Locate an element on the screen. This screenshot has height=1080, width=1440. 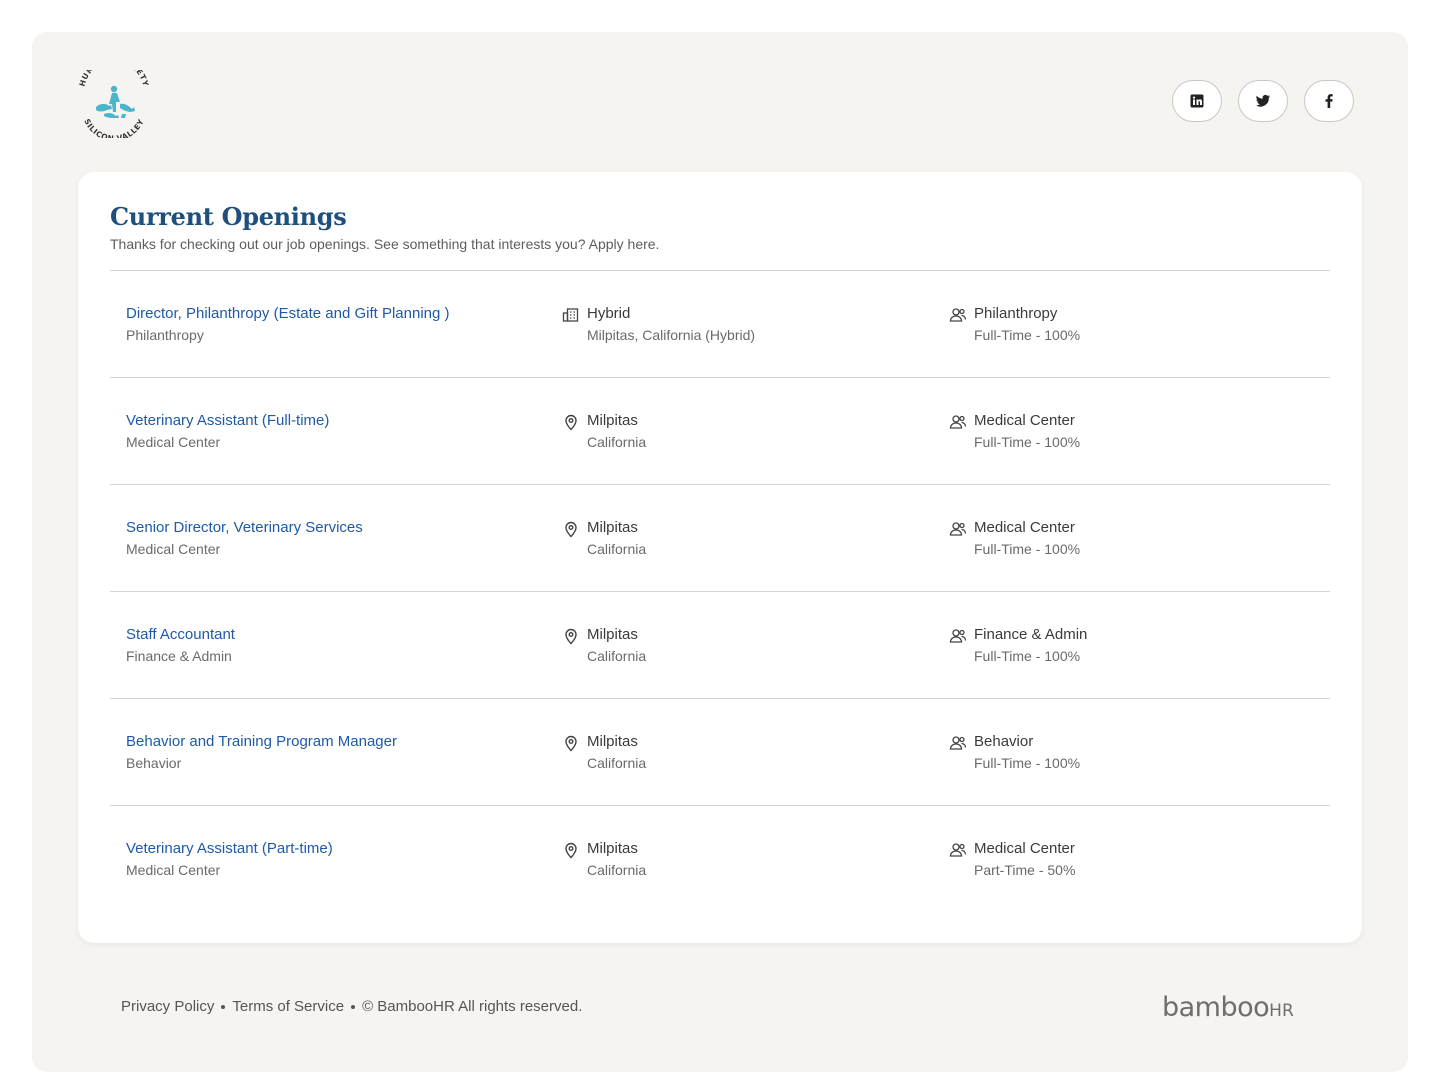
facebook-button is located at coordinates (1329, 101).